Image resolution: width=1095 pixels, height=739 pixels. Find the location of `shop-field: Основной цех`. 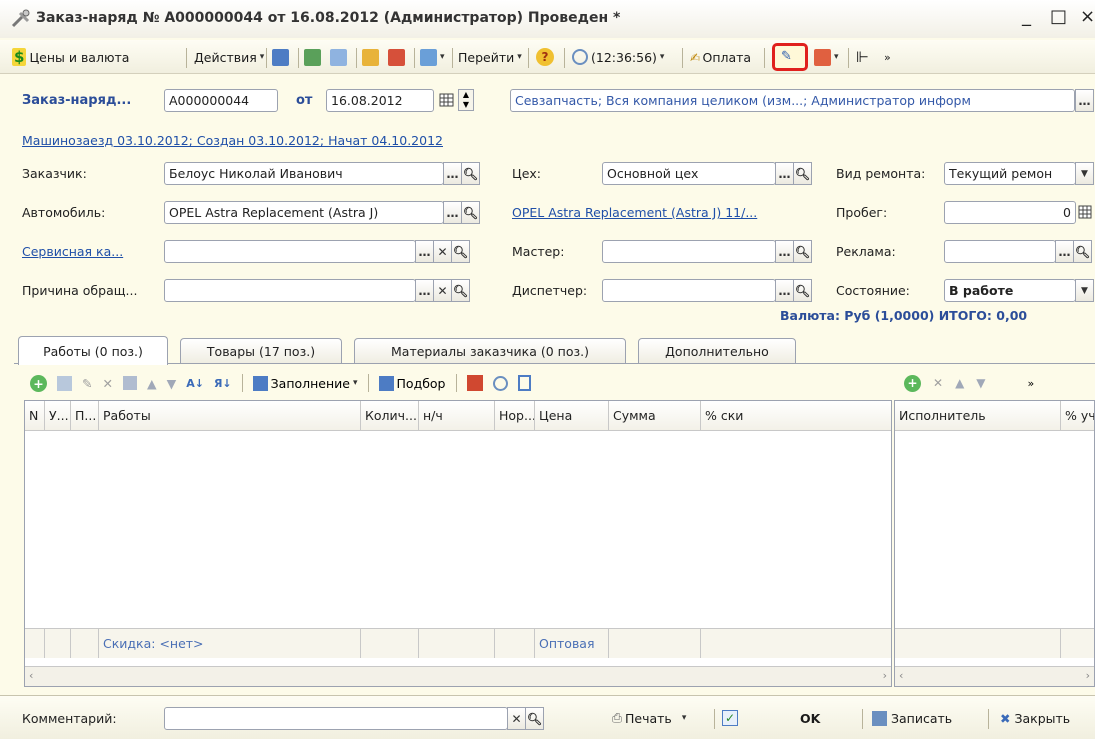

shop-field: Основной цех is located at coordinates (689, 173).